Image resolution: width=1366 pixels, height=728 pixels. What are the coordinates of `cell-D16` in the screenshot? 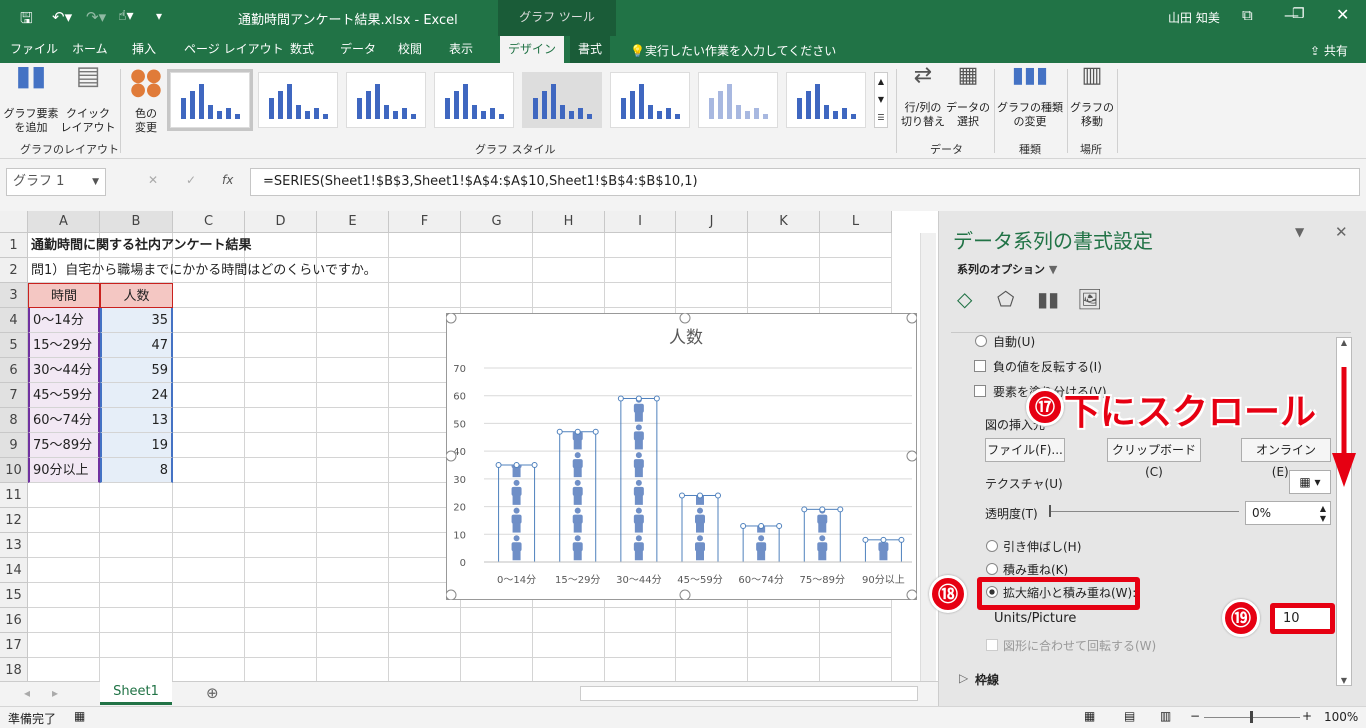 It's located at (281, 620).